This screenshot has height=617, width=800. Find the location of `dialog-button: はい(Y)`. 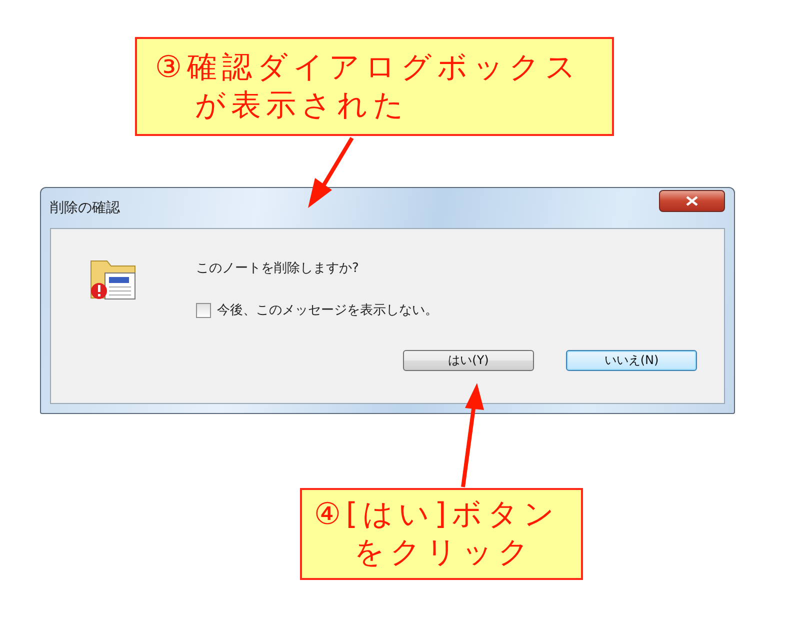

dialog-button: はい(Y) is located at coordinates (468, 360).